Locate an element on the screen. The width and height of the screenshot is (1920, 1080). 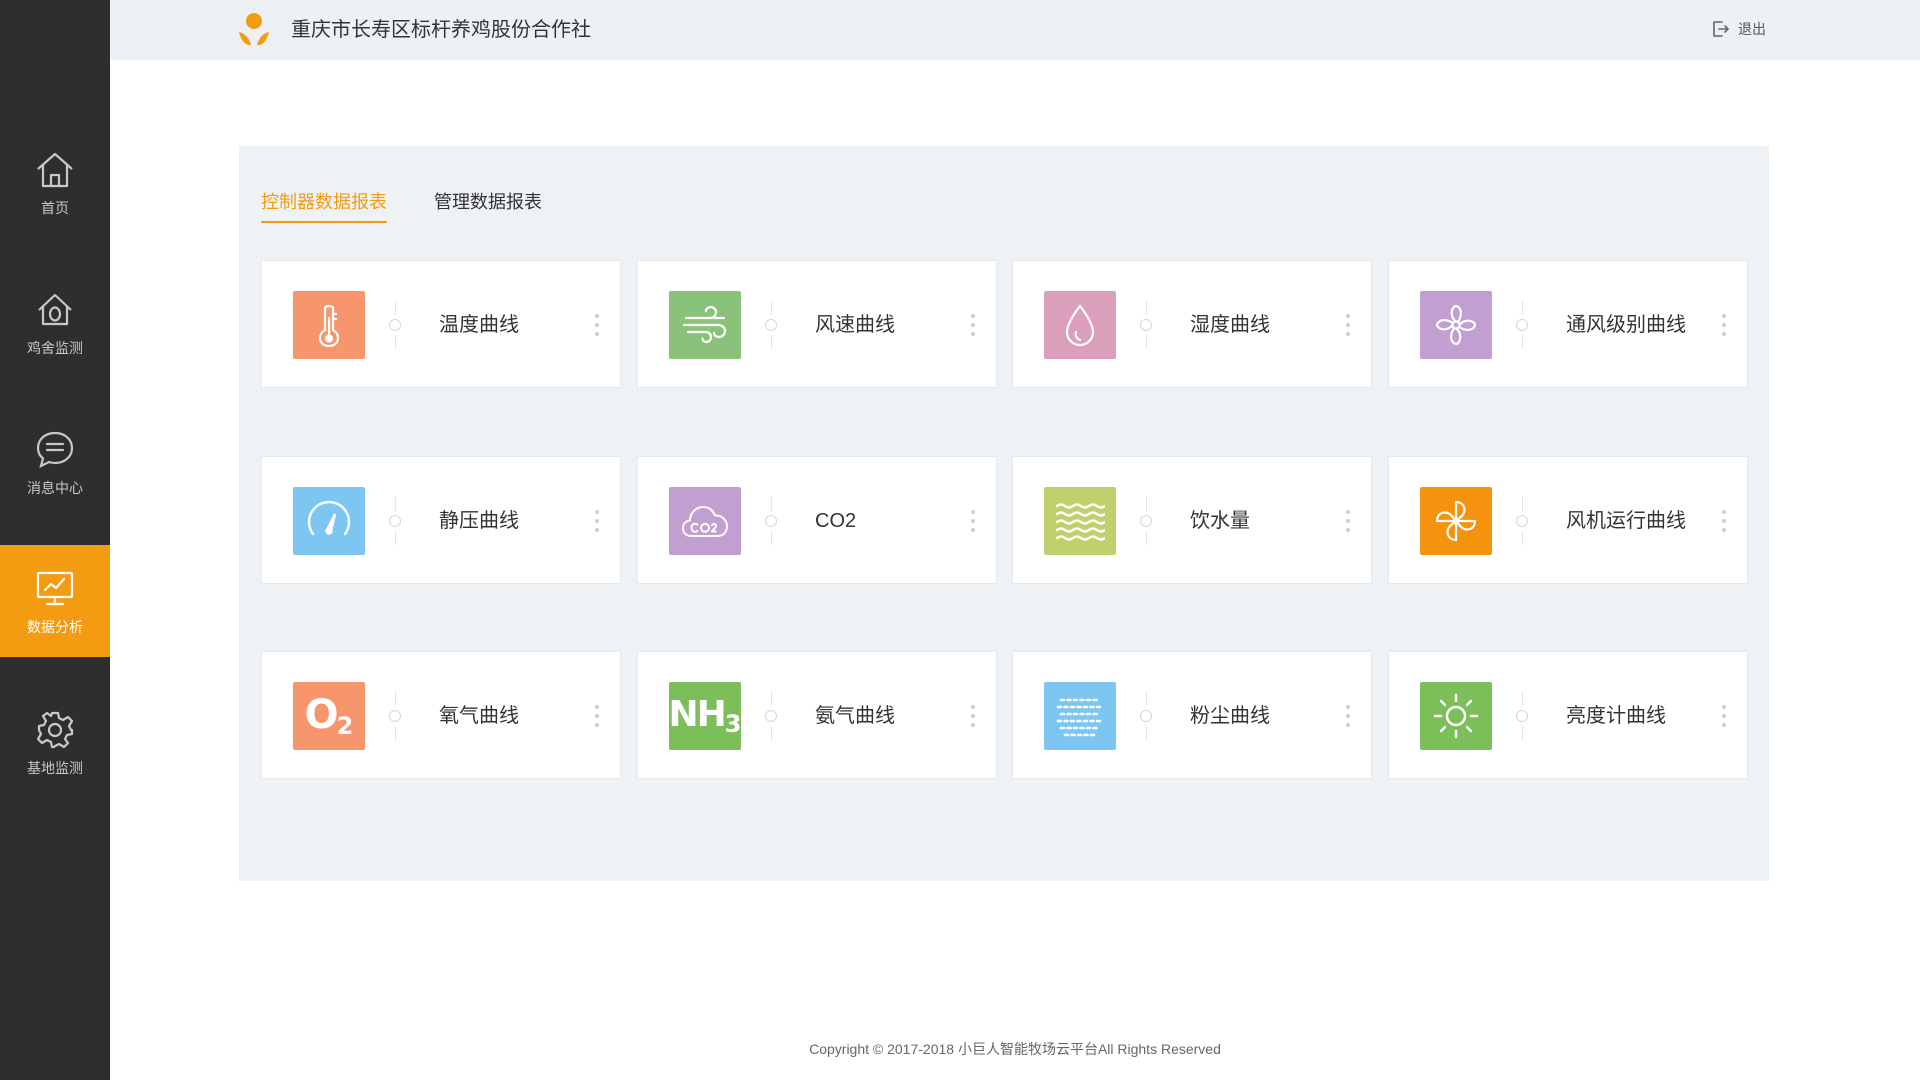
card-label: CO2 is located at coordinates (836, 521).